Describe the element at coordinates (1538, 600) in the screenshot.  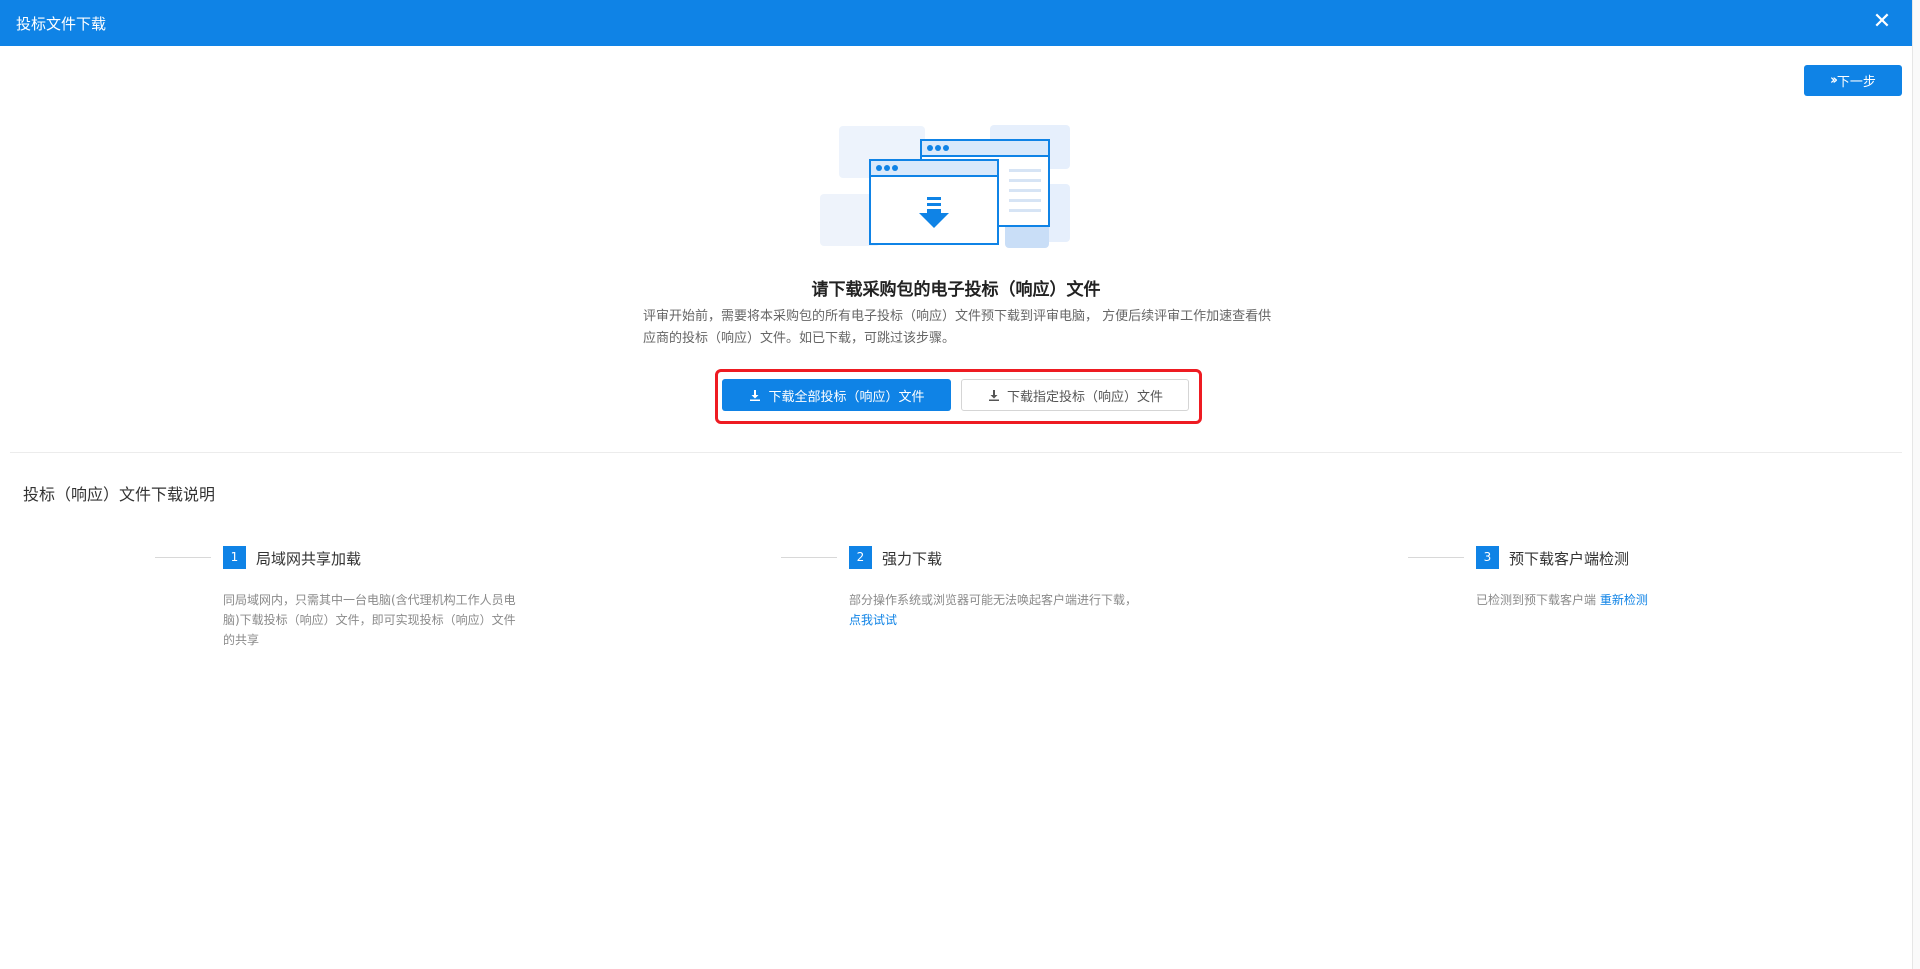
I see `step-text: 已检测到预下载客户端` at that location.